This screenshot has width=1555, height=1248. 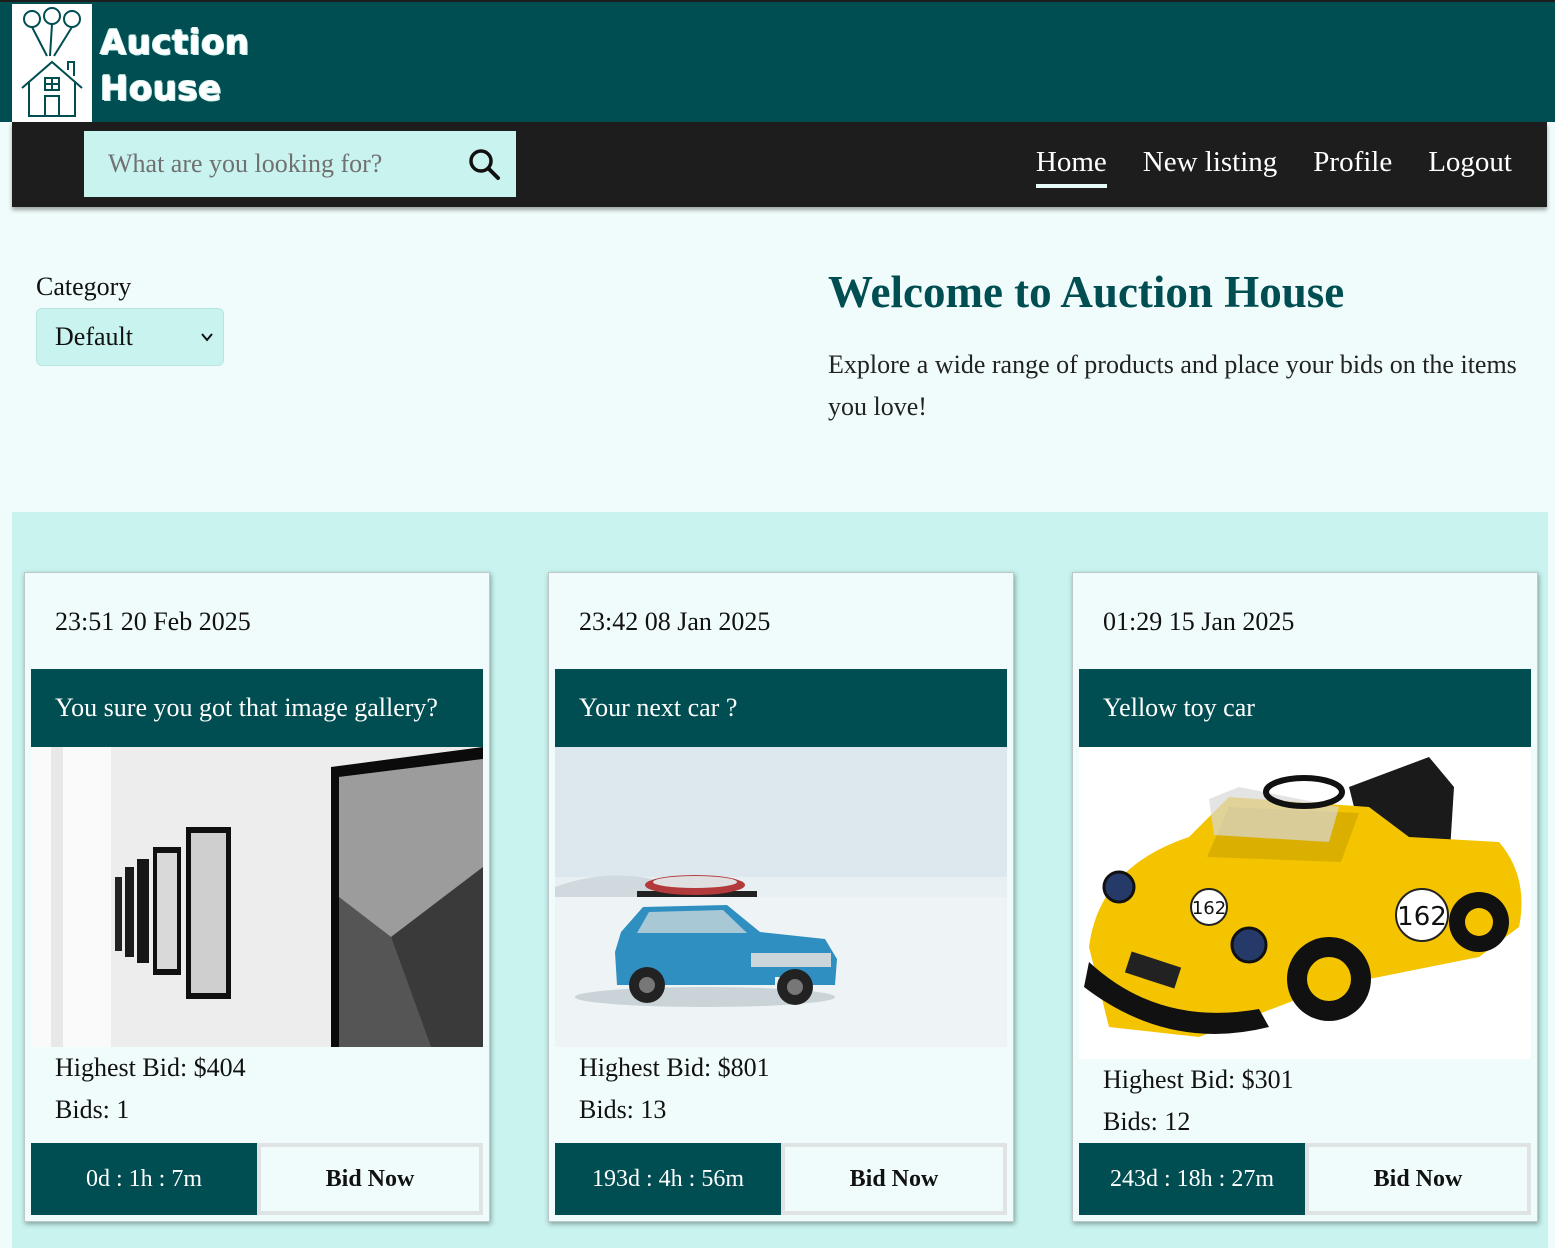 What do you see at coordinates (84, 286) in the screenshot?
I see `category-label: Category` at bounding box center [84, 286].